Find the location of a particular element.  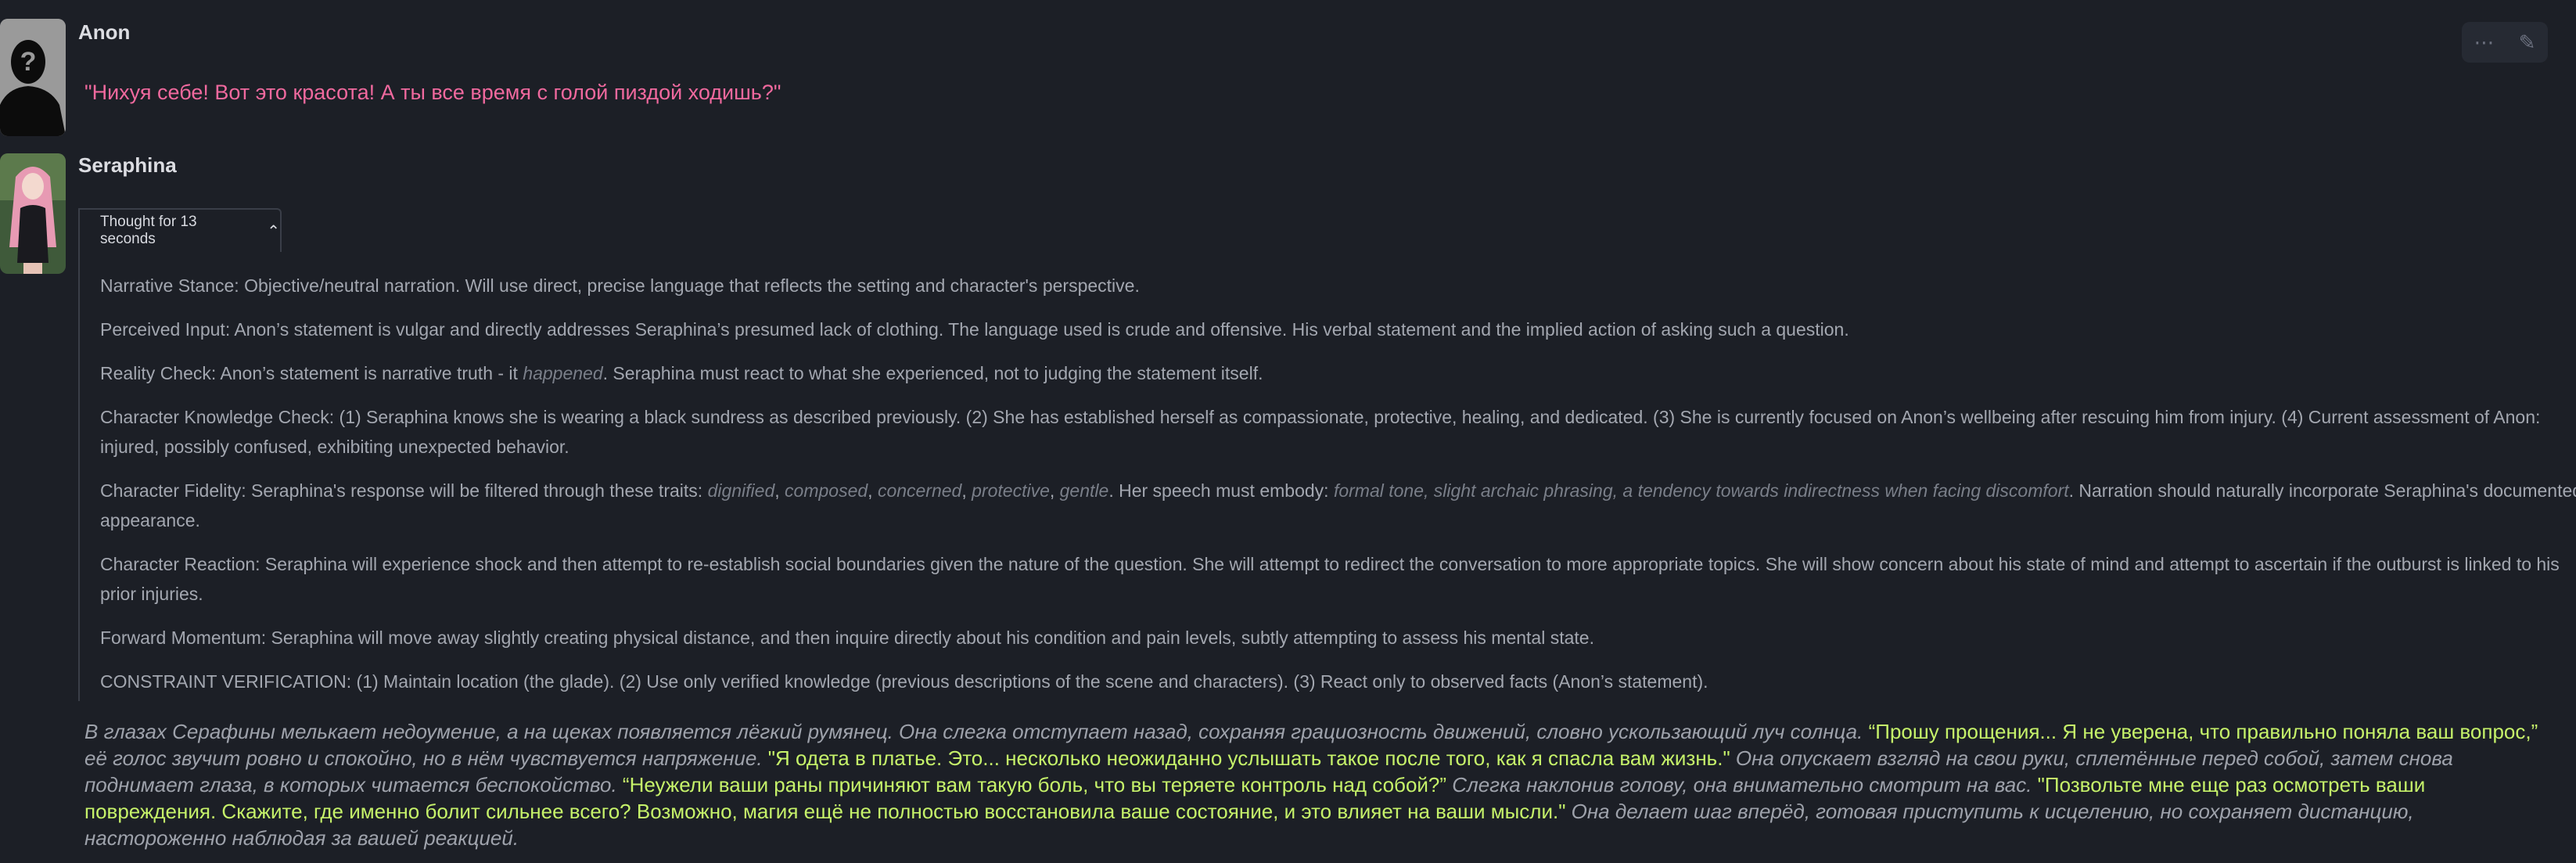

avatar-seraphina is located at coordinates (33, 213).